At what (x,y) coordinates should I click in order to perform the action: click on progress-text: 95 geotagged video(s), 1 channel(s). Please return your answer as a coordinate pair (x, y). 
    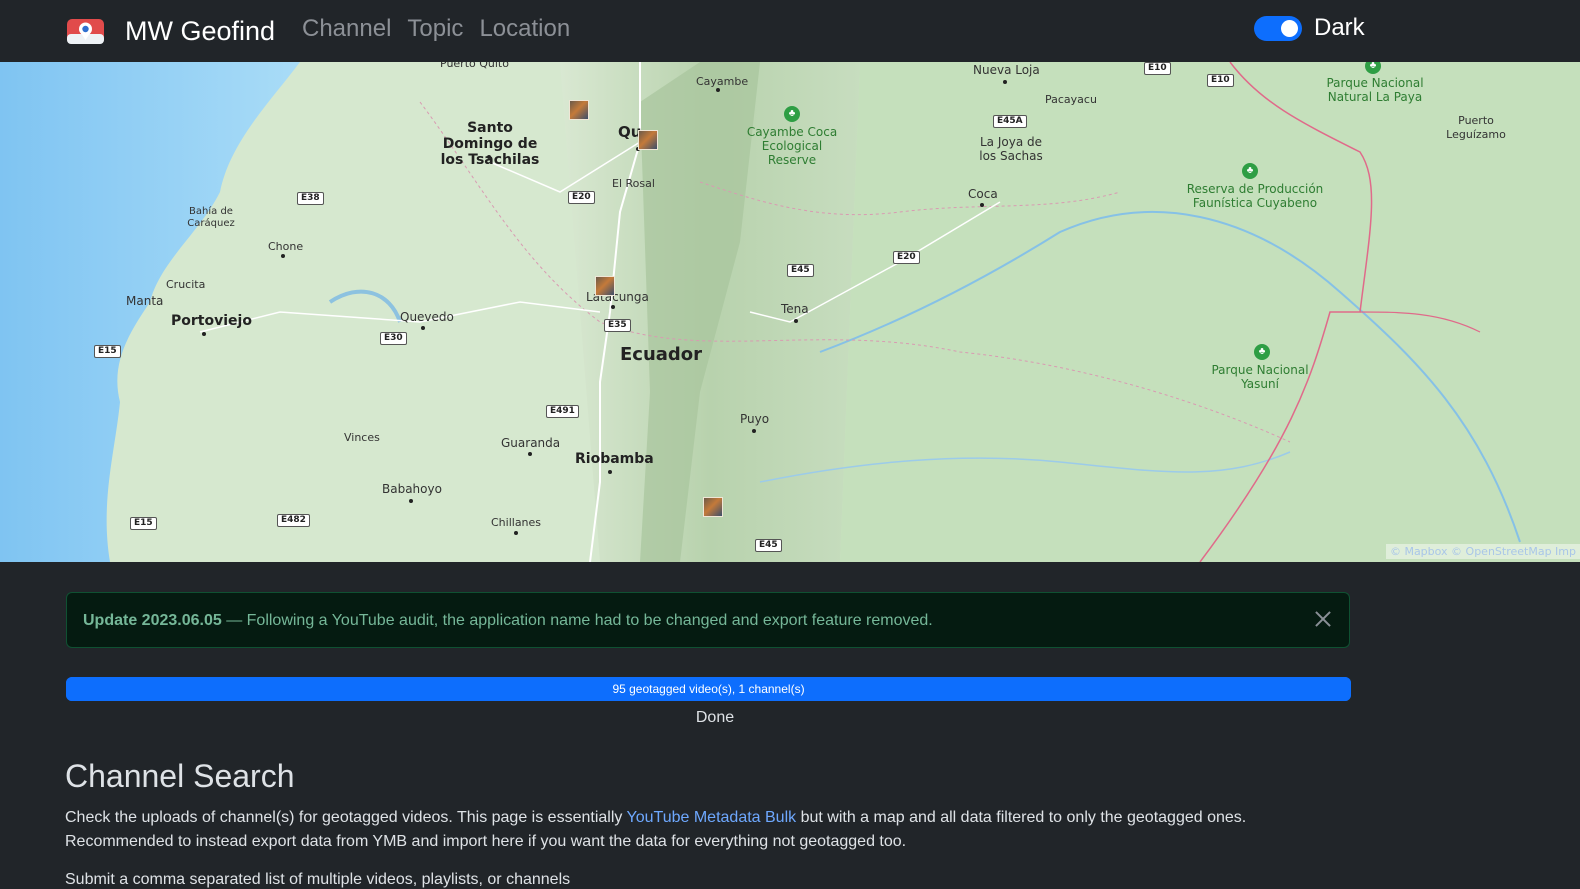
    Looking at the image, I should click on (708, 689).